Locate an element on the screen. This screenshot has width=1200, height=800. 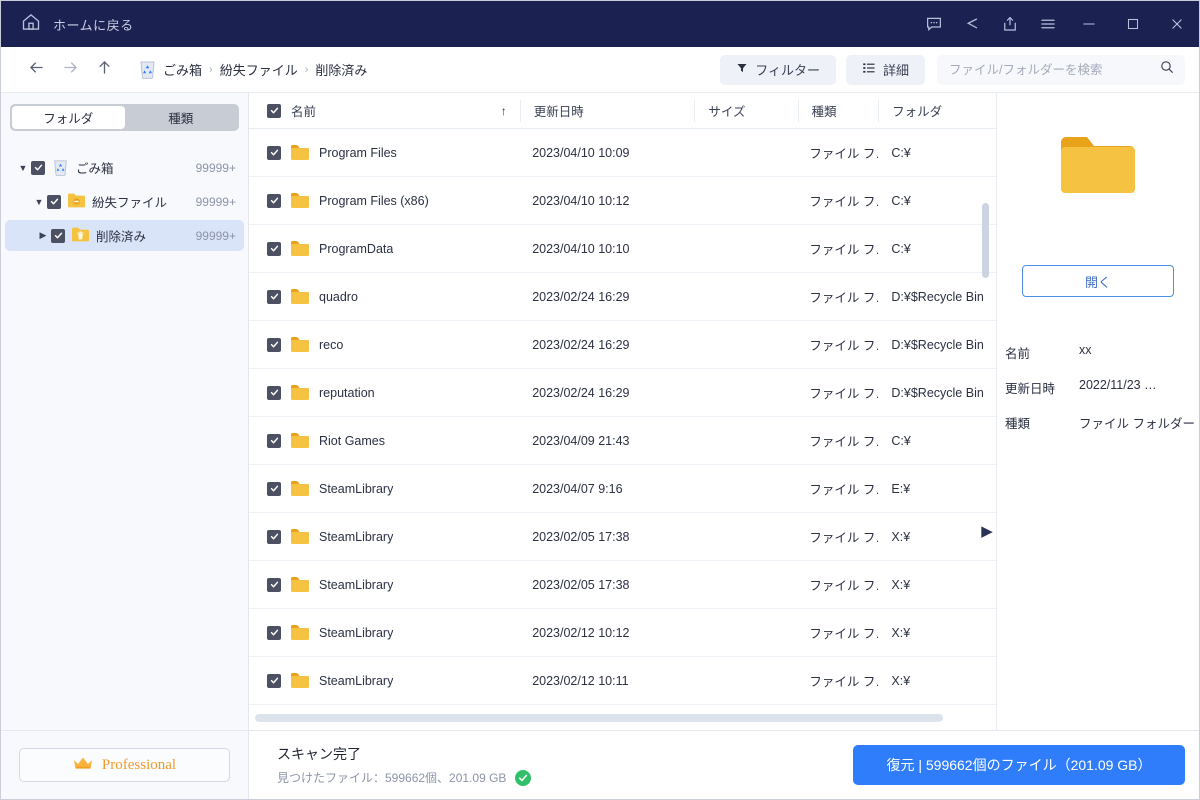
sort-asc-icon: ↑ is located at coordinates (504, 111).